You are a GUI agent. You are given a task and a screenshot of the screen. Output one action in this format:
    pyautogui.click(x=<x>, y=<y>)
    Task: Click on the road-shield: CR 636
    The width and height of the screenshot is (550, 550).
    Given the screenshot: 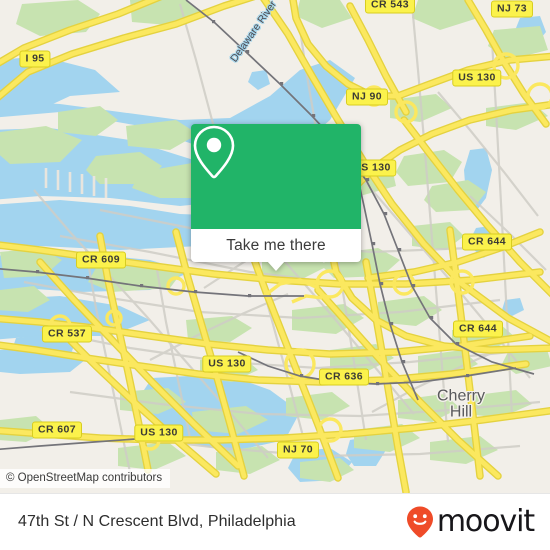 What is the action you would take?
    pyautogui.click(x=344, y=377)
    